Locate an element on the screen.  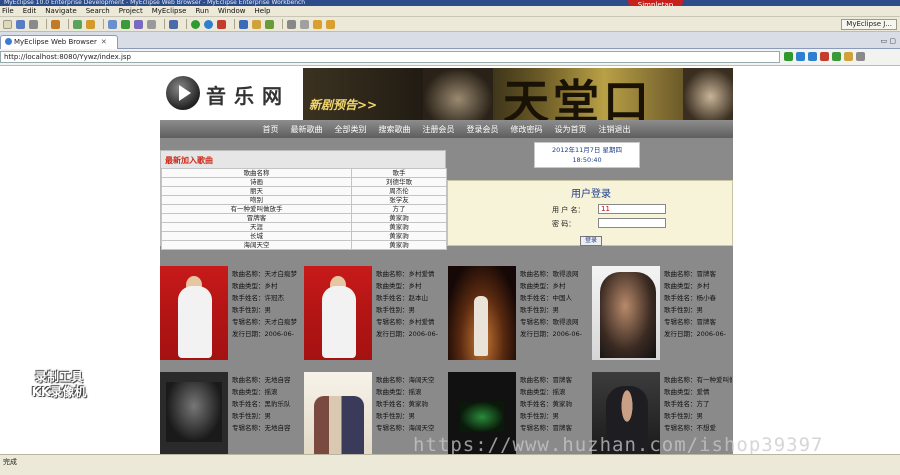
home-icon is located at coordinates (848, 56).